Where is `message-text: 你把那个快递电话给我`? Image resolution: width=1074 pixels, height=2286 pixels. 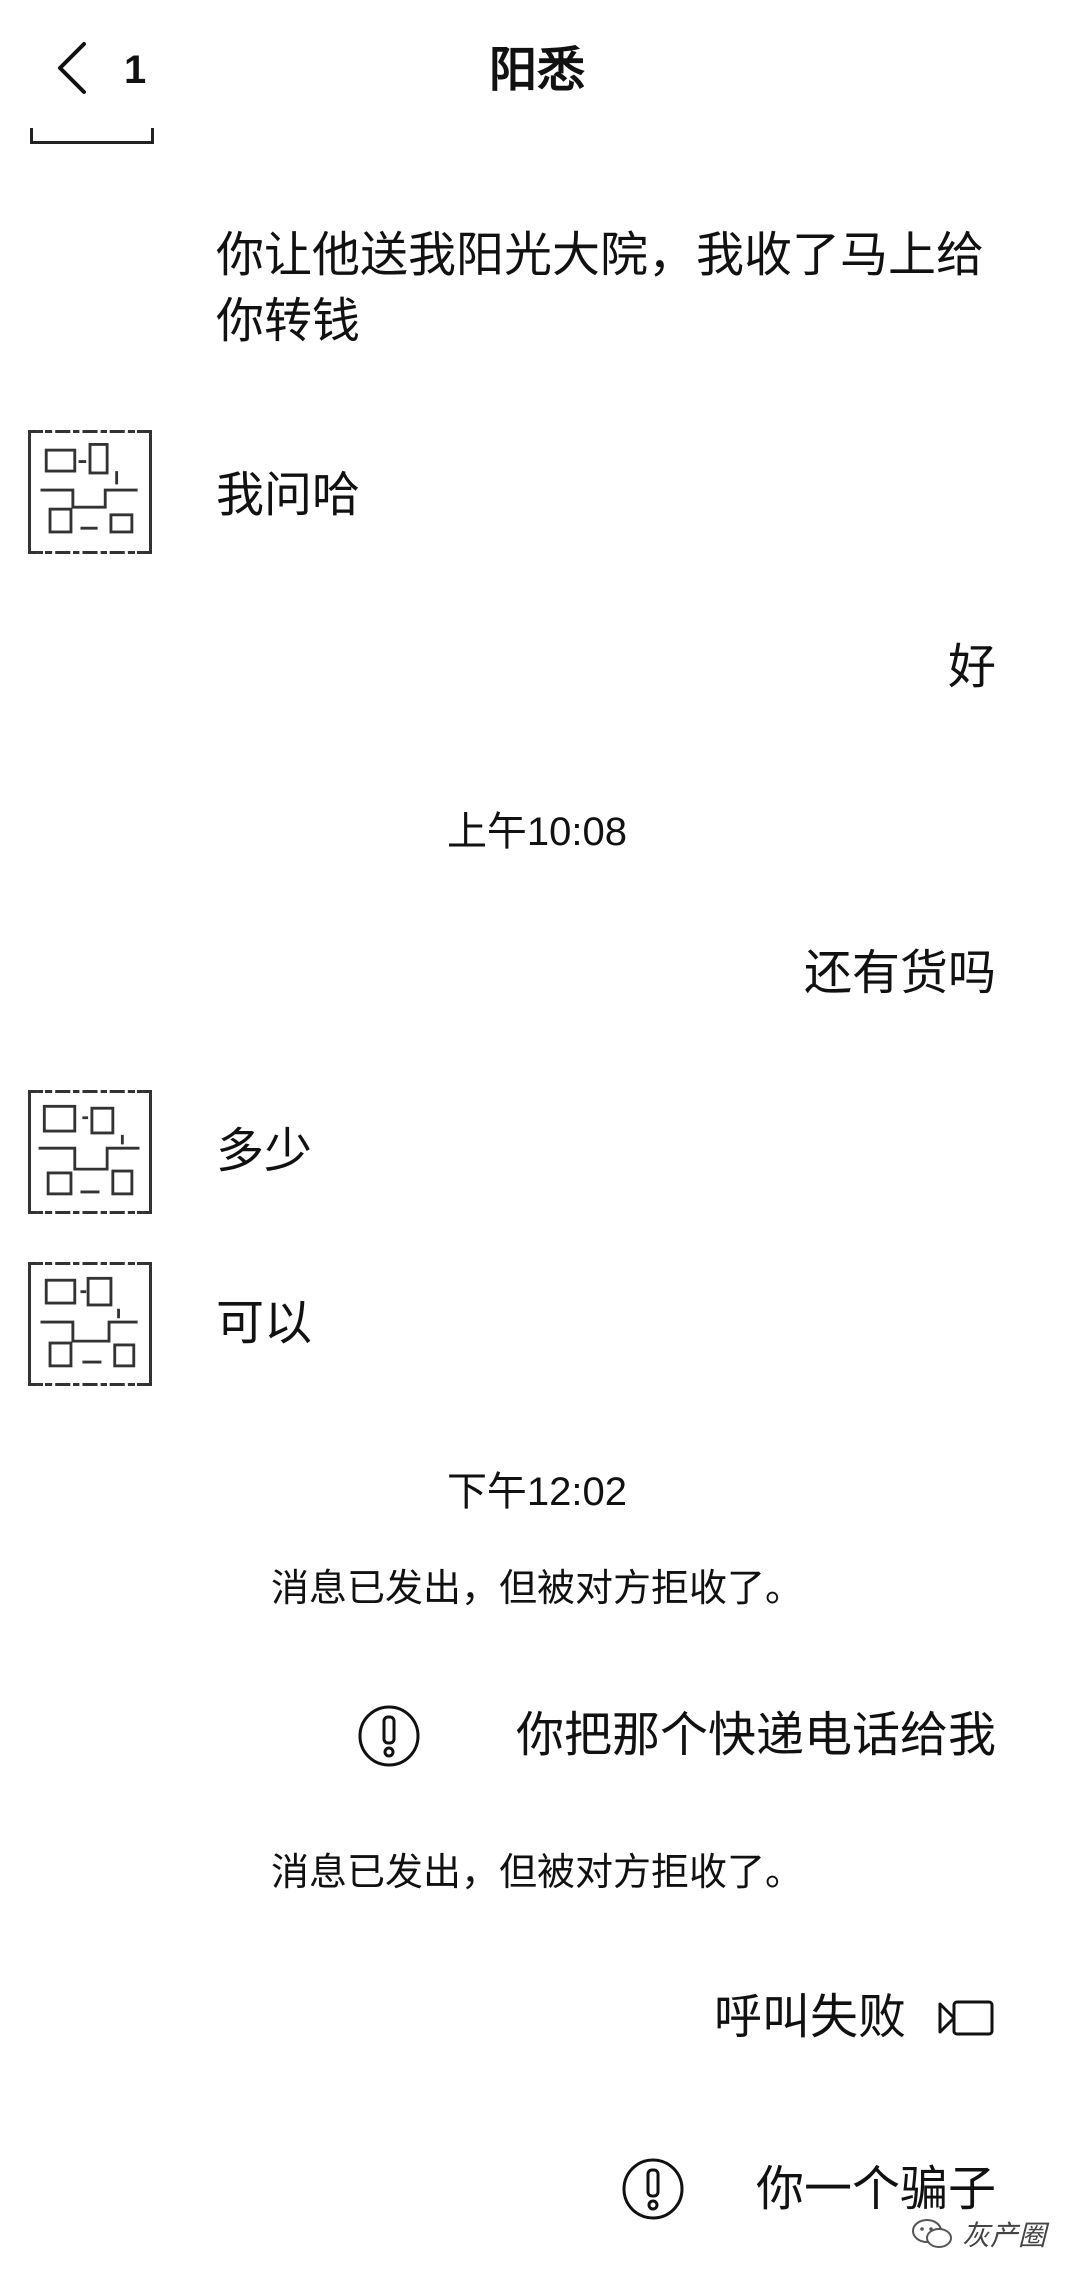 message-text: 你把那个快递电话给我 is located at coordinates (755, 1735).